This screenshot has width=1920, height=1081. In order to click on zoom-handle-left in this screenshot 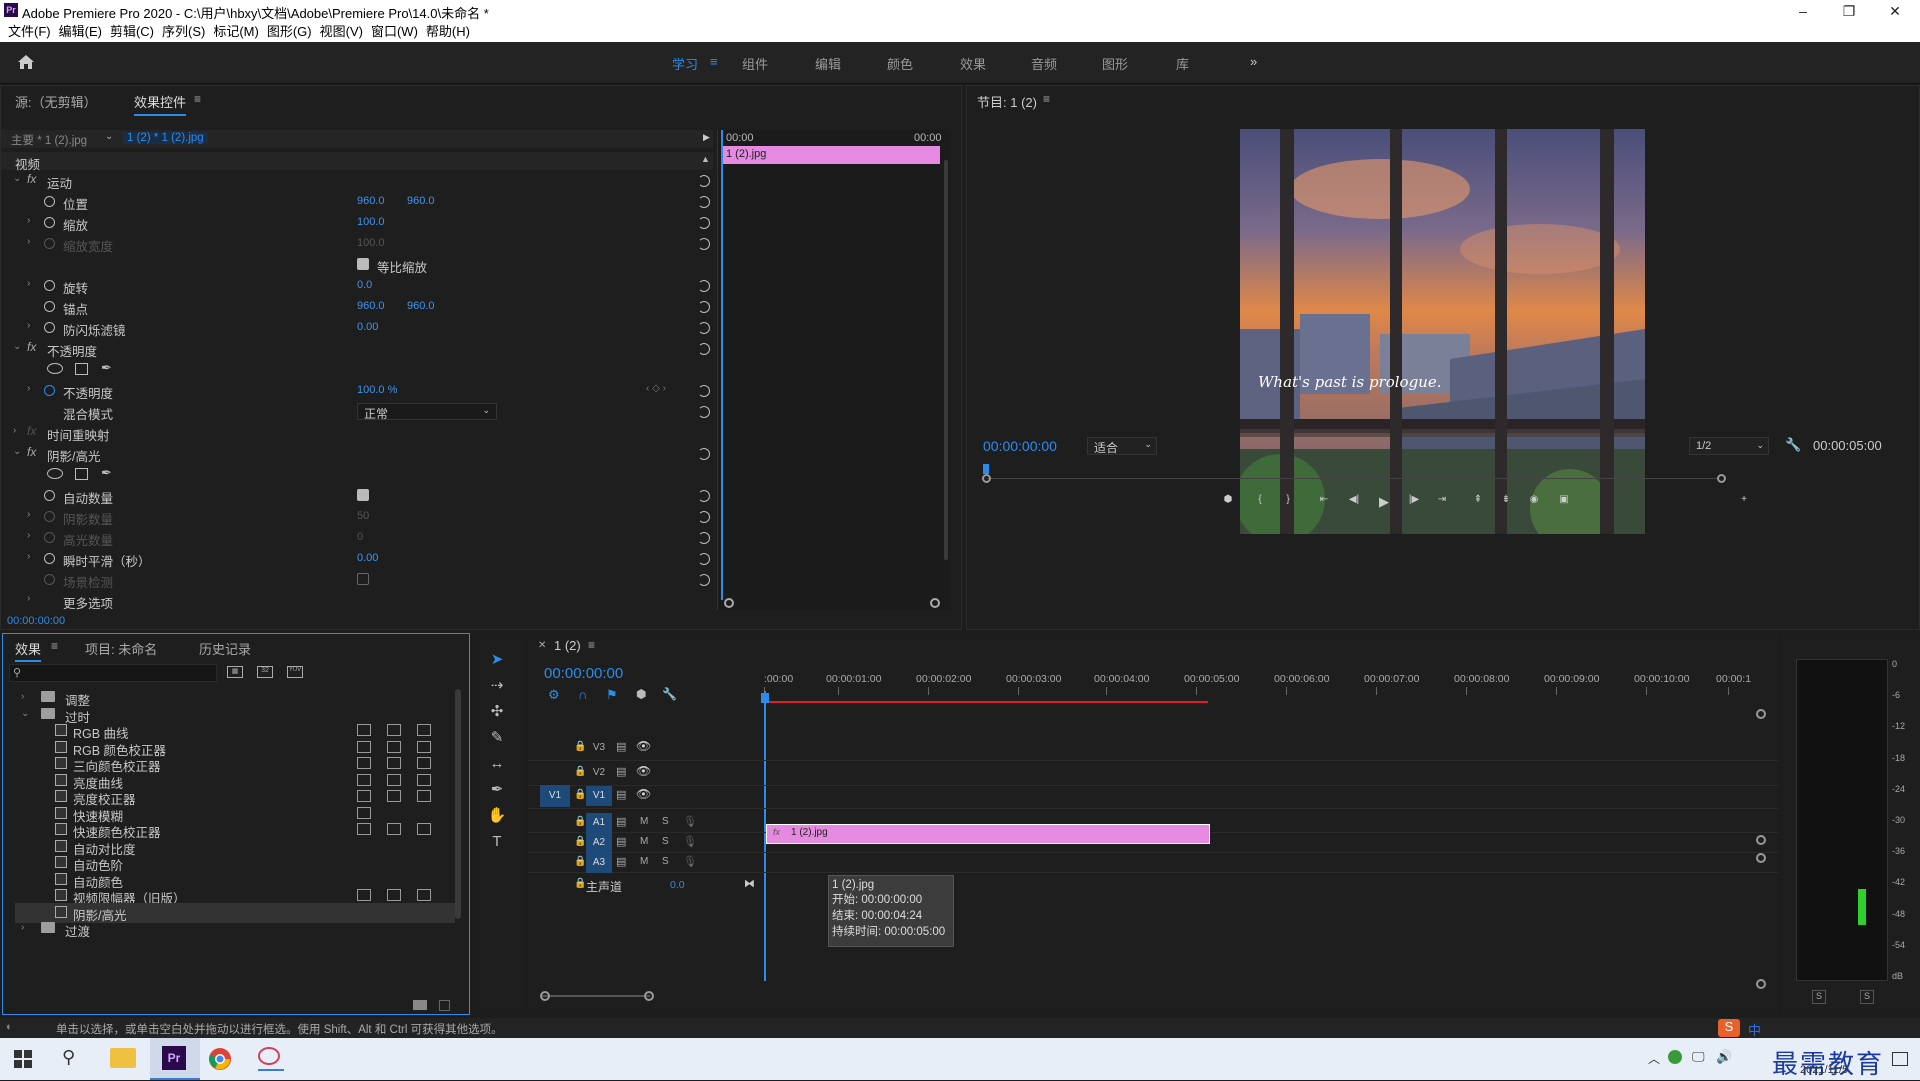, I will do `click(545, 996)`.